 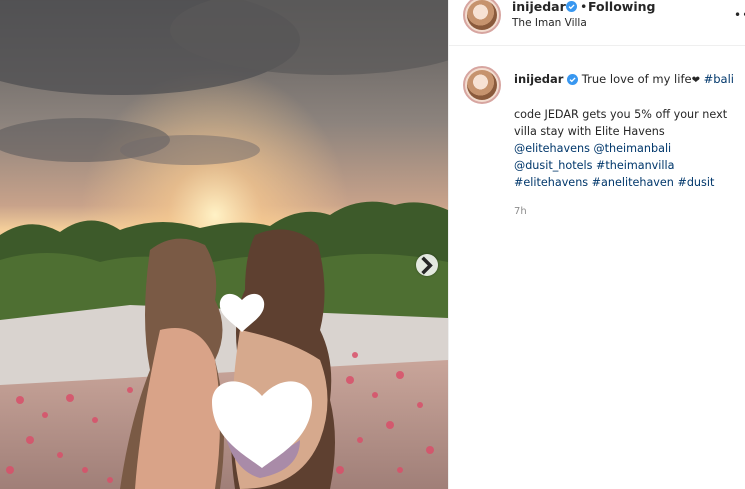 I want to click on location-link: The Iman Villa, so click(x=549, y=23).